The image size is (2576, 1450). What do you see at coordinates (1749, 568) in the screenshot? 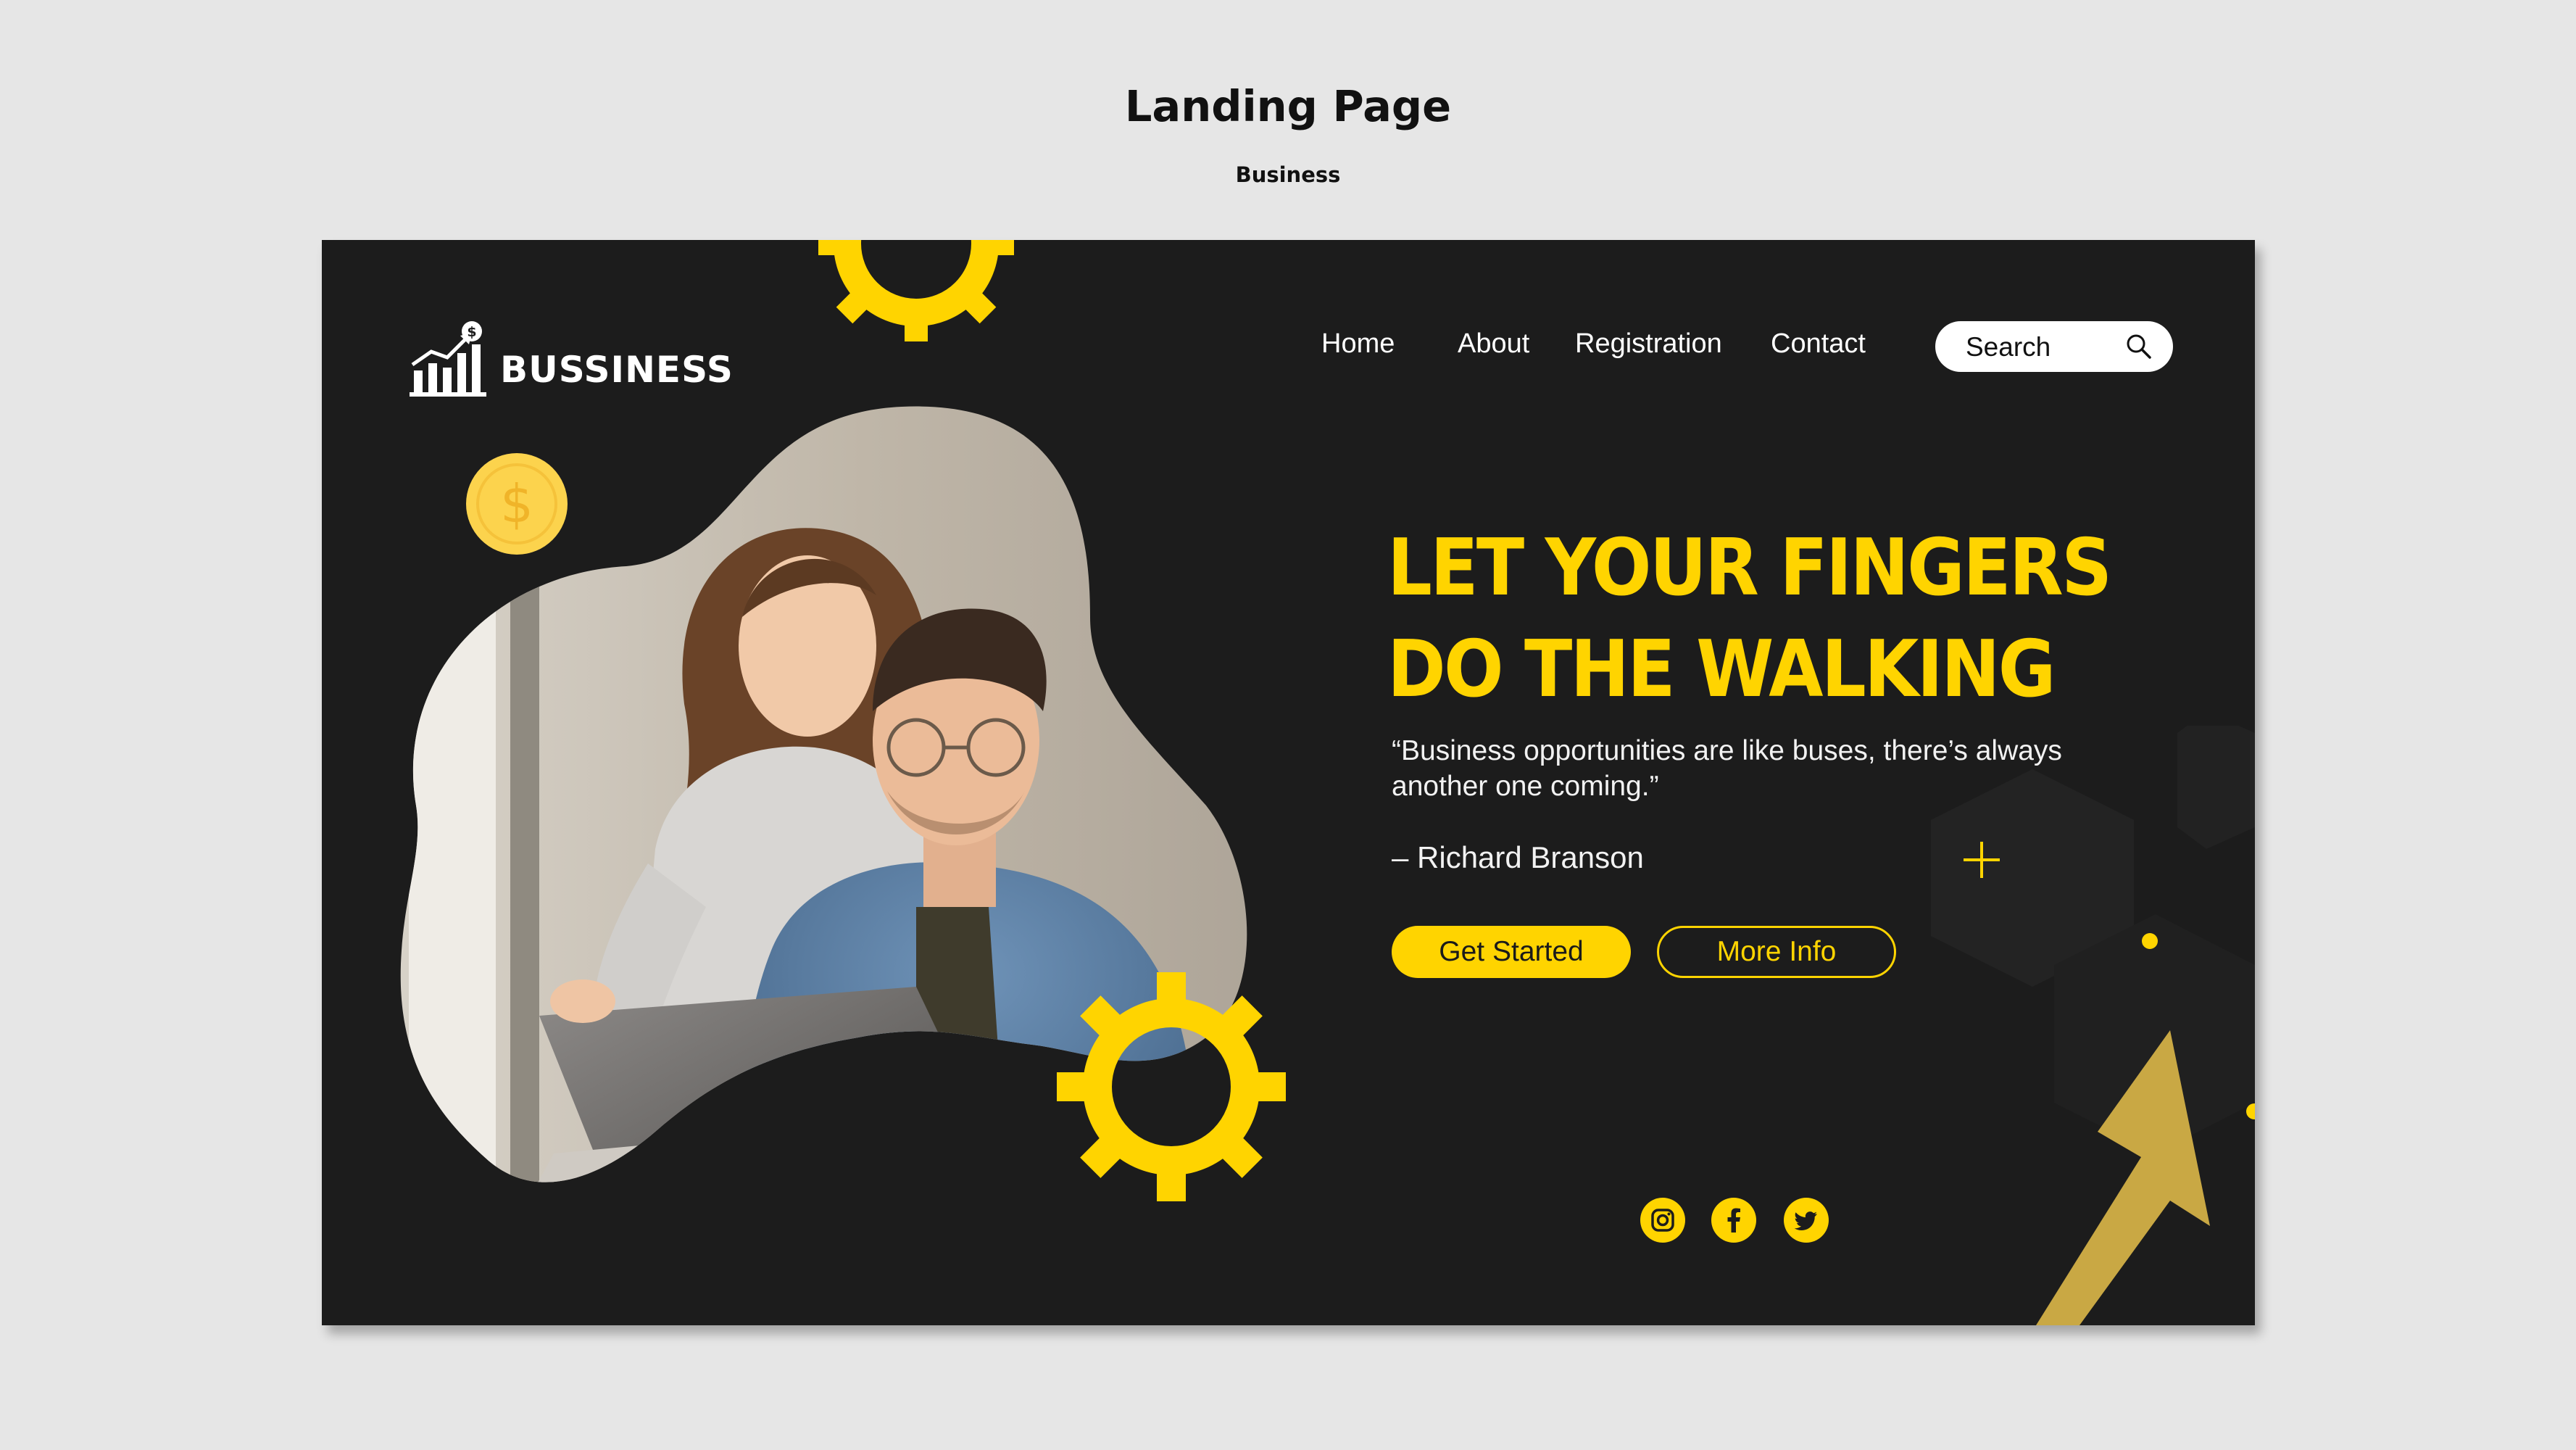
I see `headline-line-1: LET YOUR FINGERS` at bounding box center [1749, 568].